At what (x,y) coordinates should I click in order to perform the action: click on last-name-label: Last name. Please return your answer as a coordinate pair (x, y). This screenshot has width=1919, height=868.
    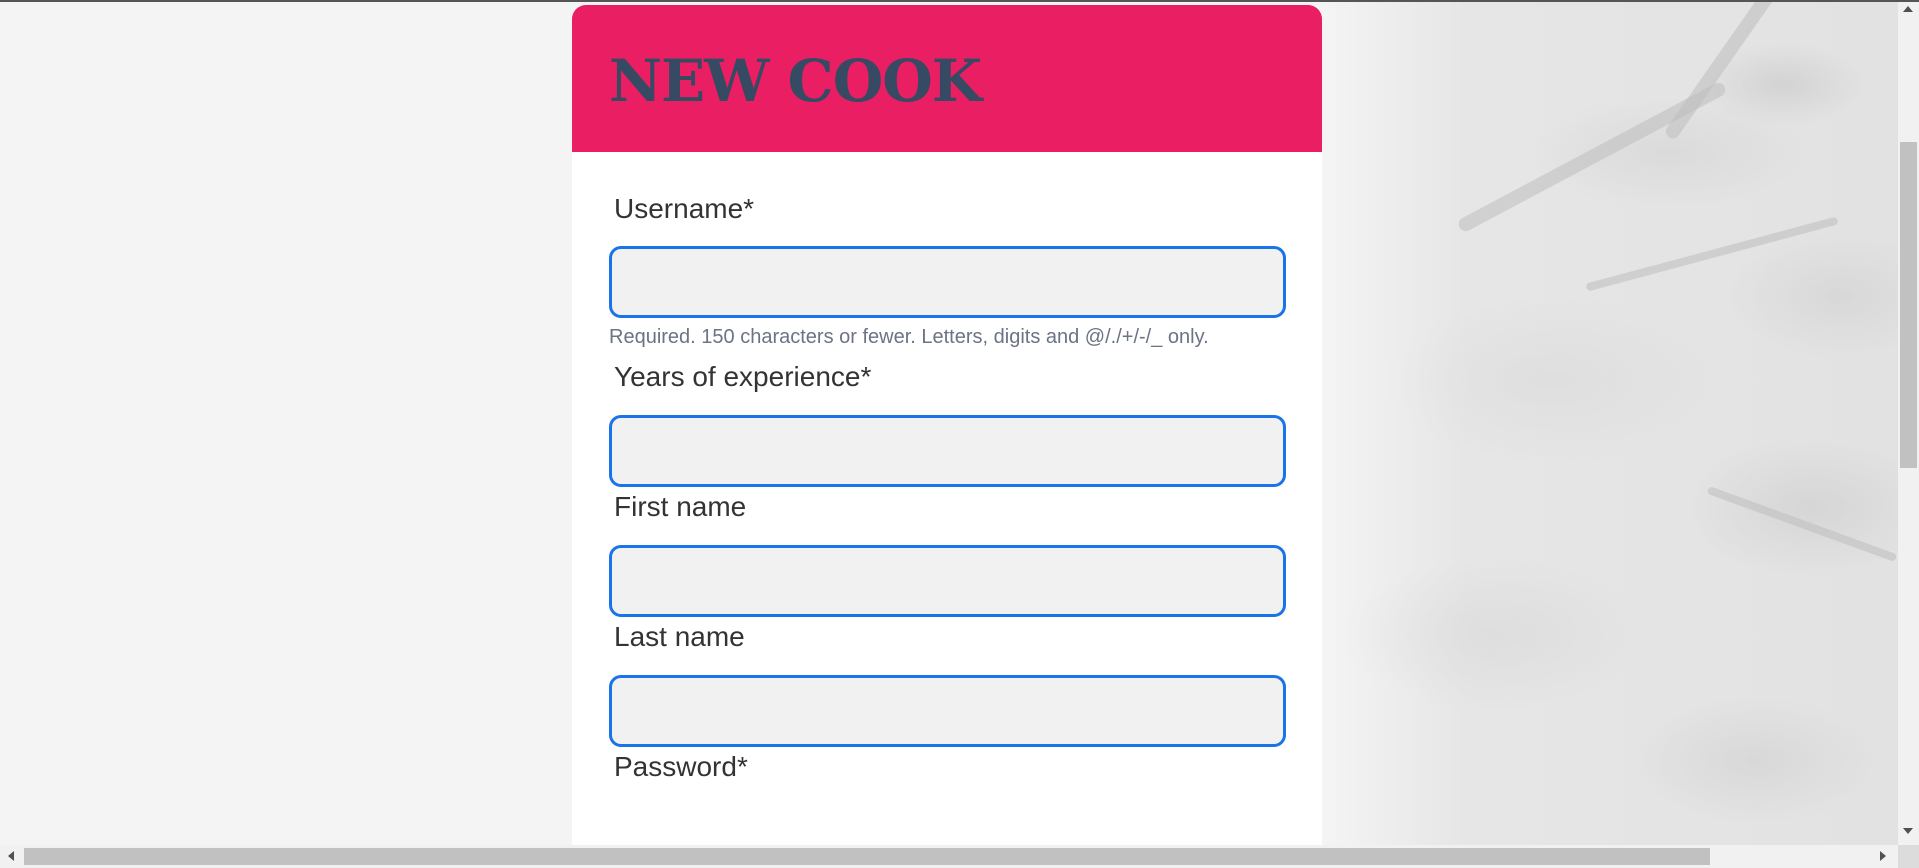
    Looking at the image, I should click on (679, 636).